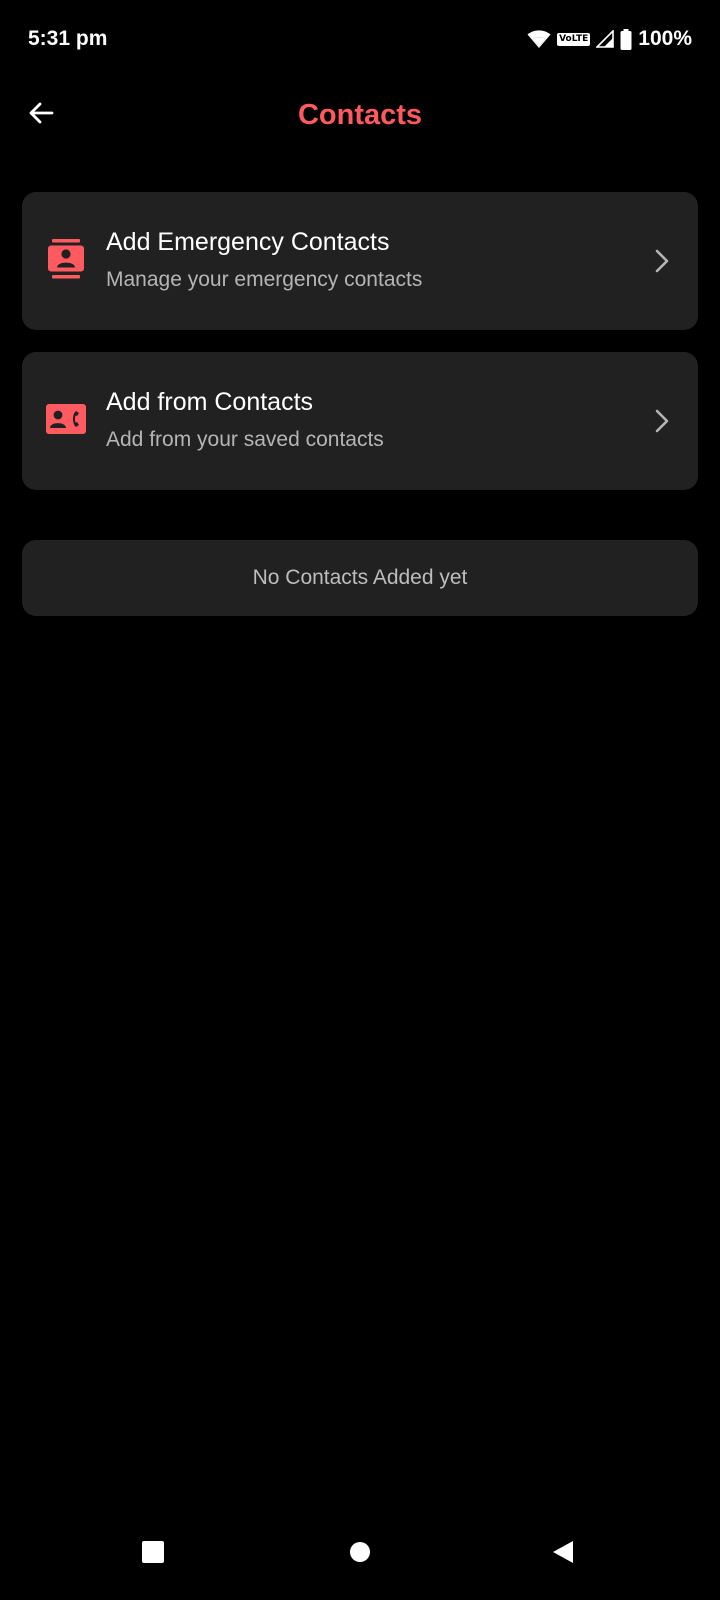  I want to click on battery-icon, so click(626, 39).